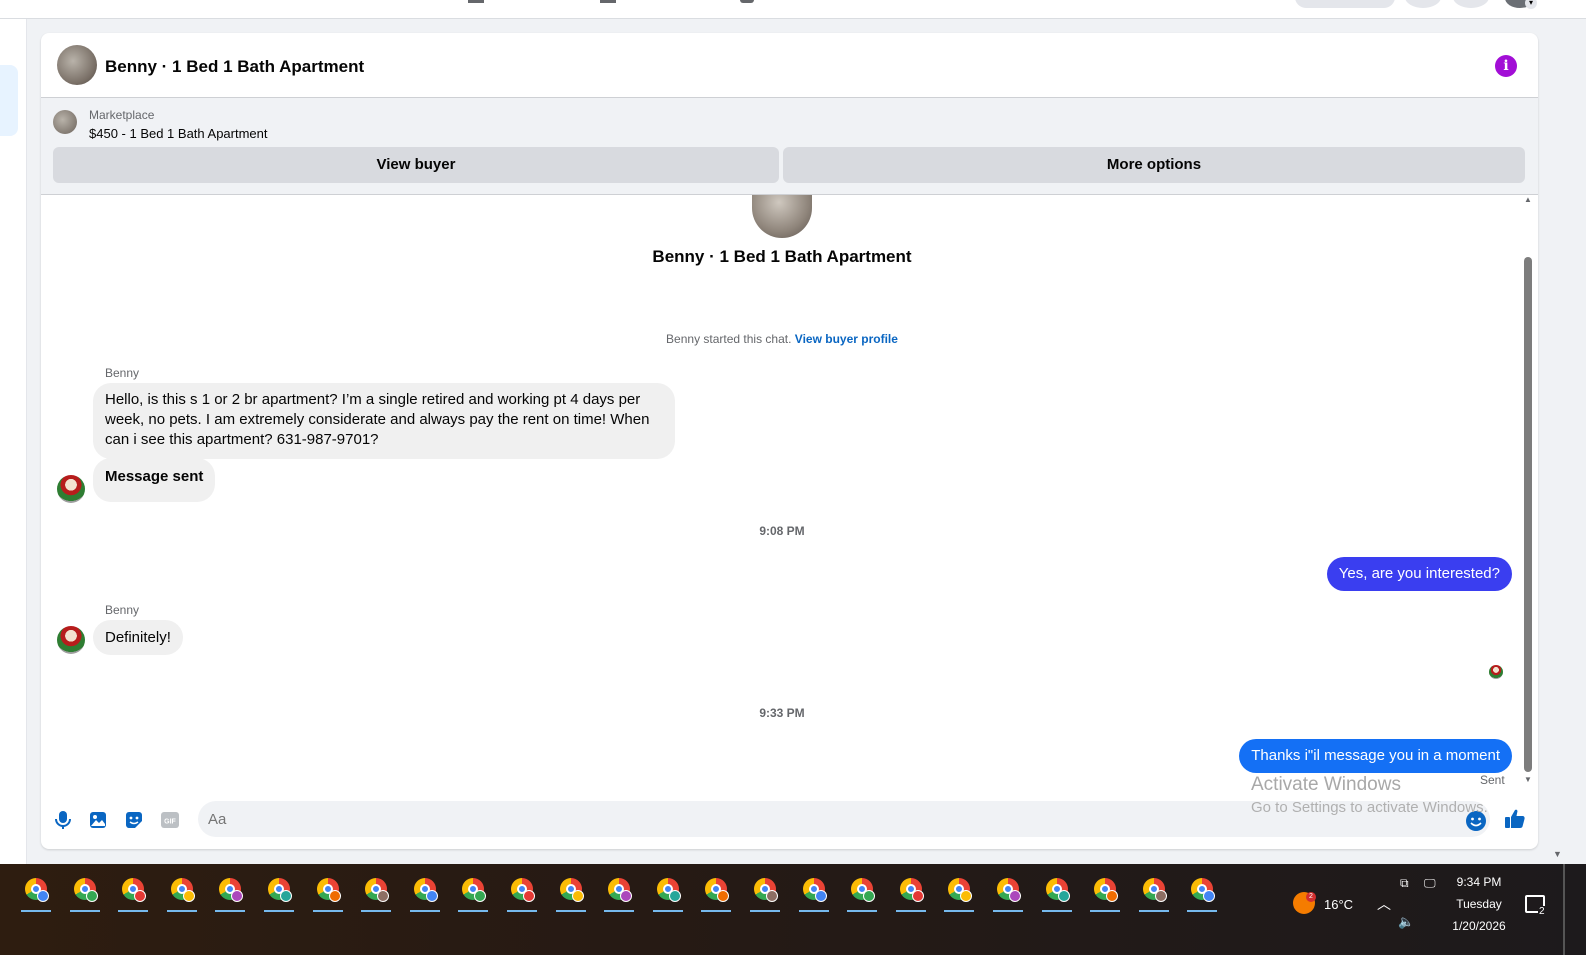 Image resolution: width=1586 pixels, height=955 pixels. Describe the element at coordinates (98, 820) in the screenshot. I see `photo-icon` at that location.